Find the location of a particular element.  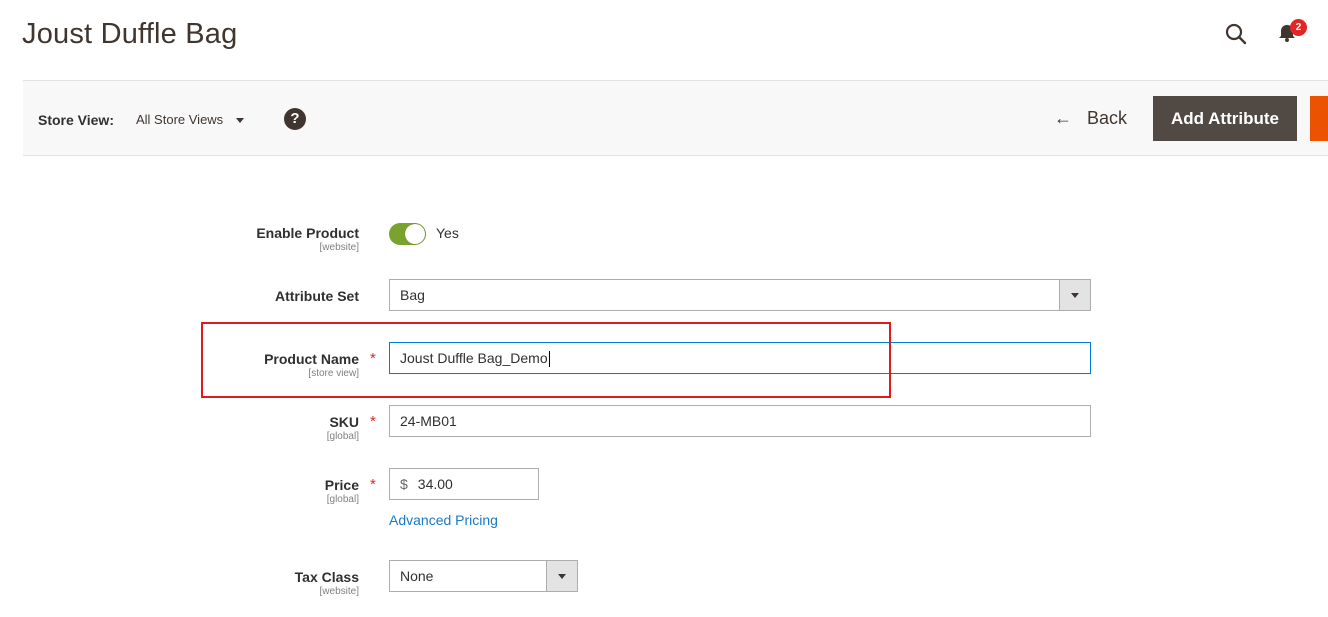

tax-class-scope: [website] is located at coordinates (339, 591).